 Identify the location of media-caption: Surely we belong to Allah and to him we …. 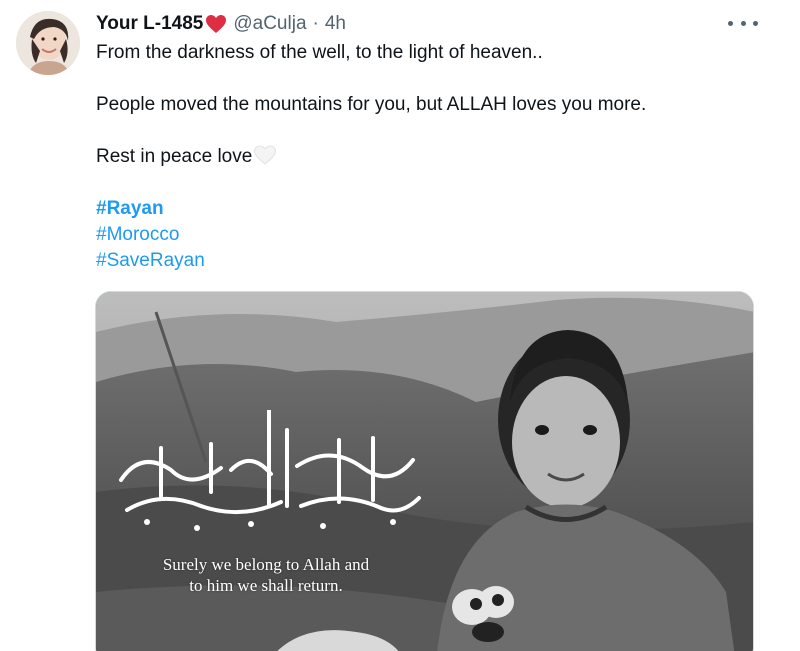
(266, 575).